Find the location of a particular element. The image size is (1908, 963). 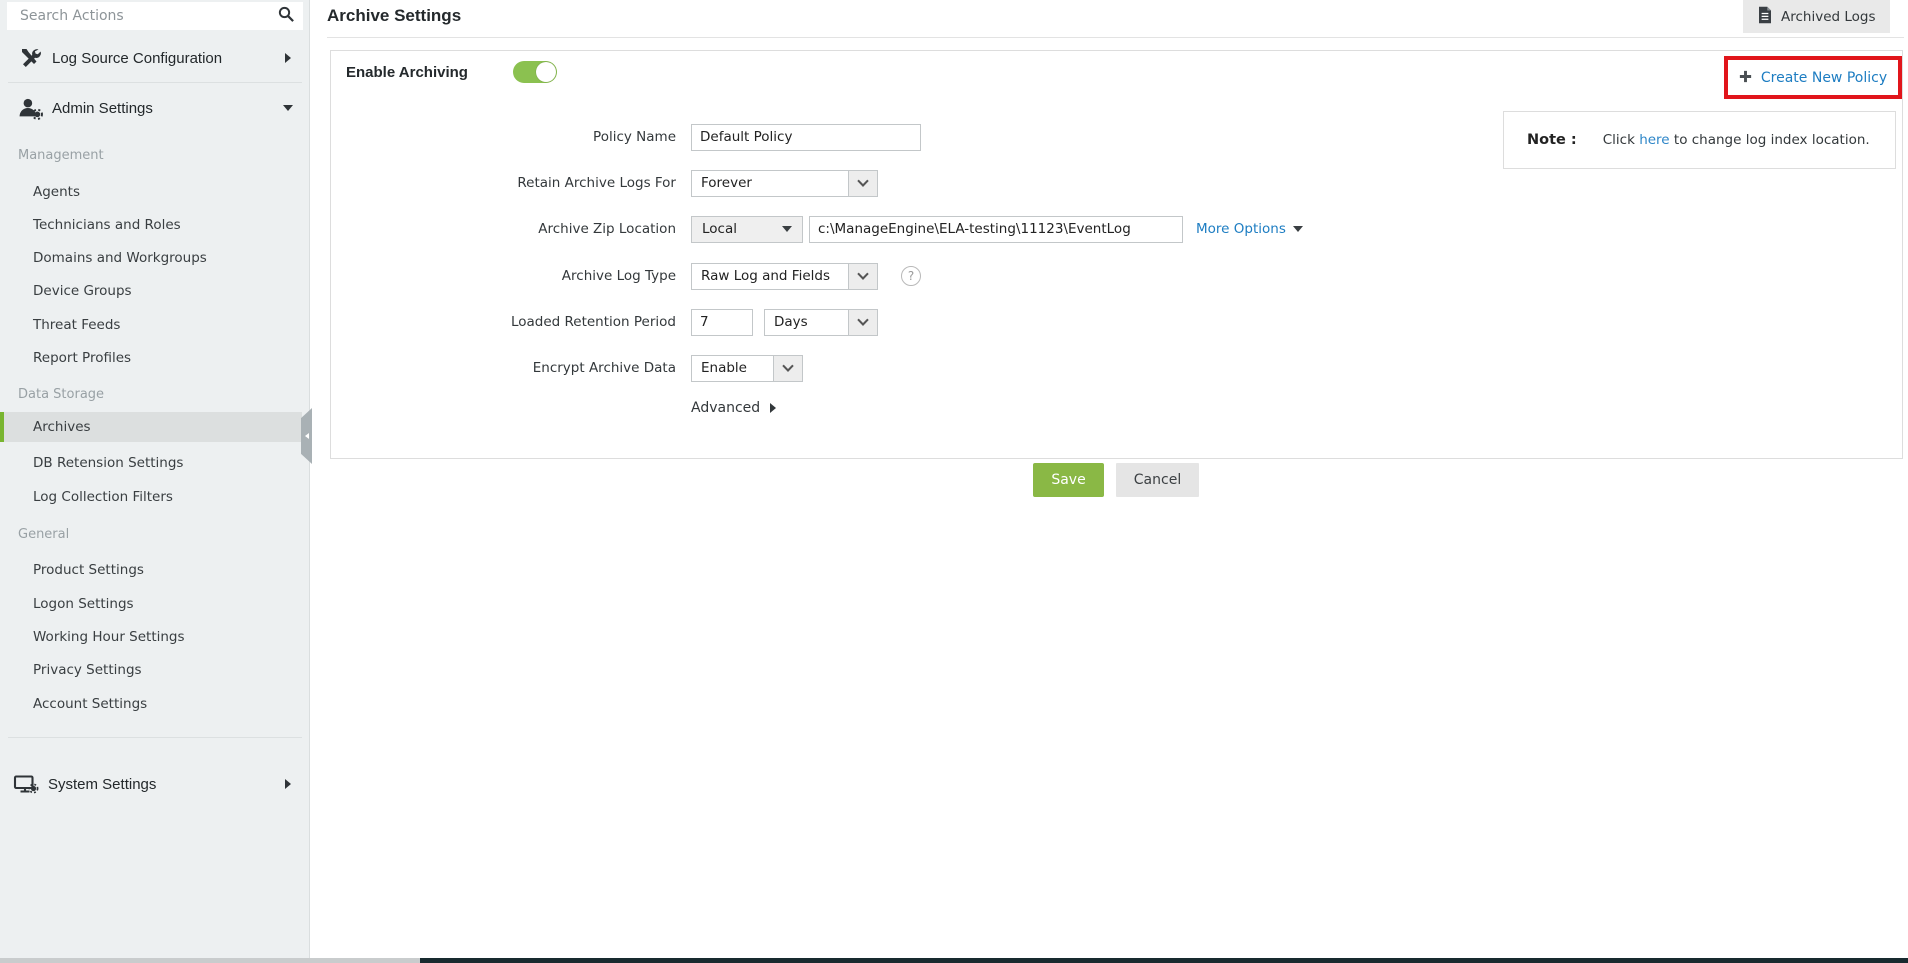

encrypt-select-value: Enable is located at coordinates (724, 368).